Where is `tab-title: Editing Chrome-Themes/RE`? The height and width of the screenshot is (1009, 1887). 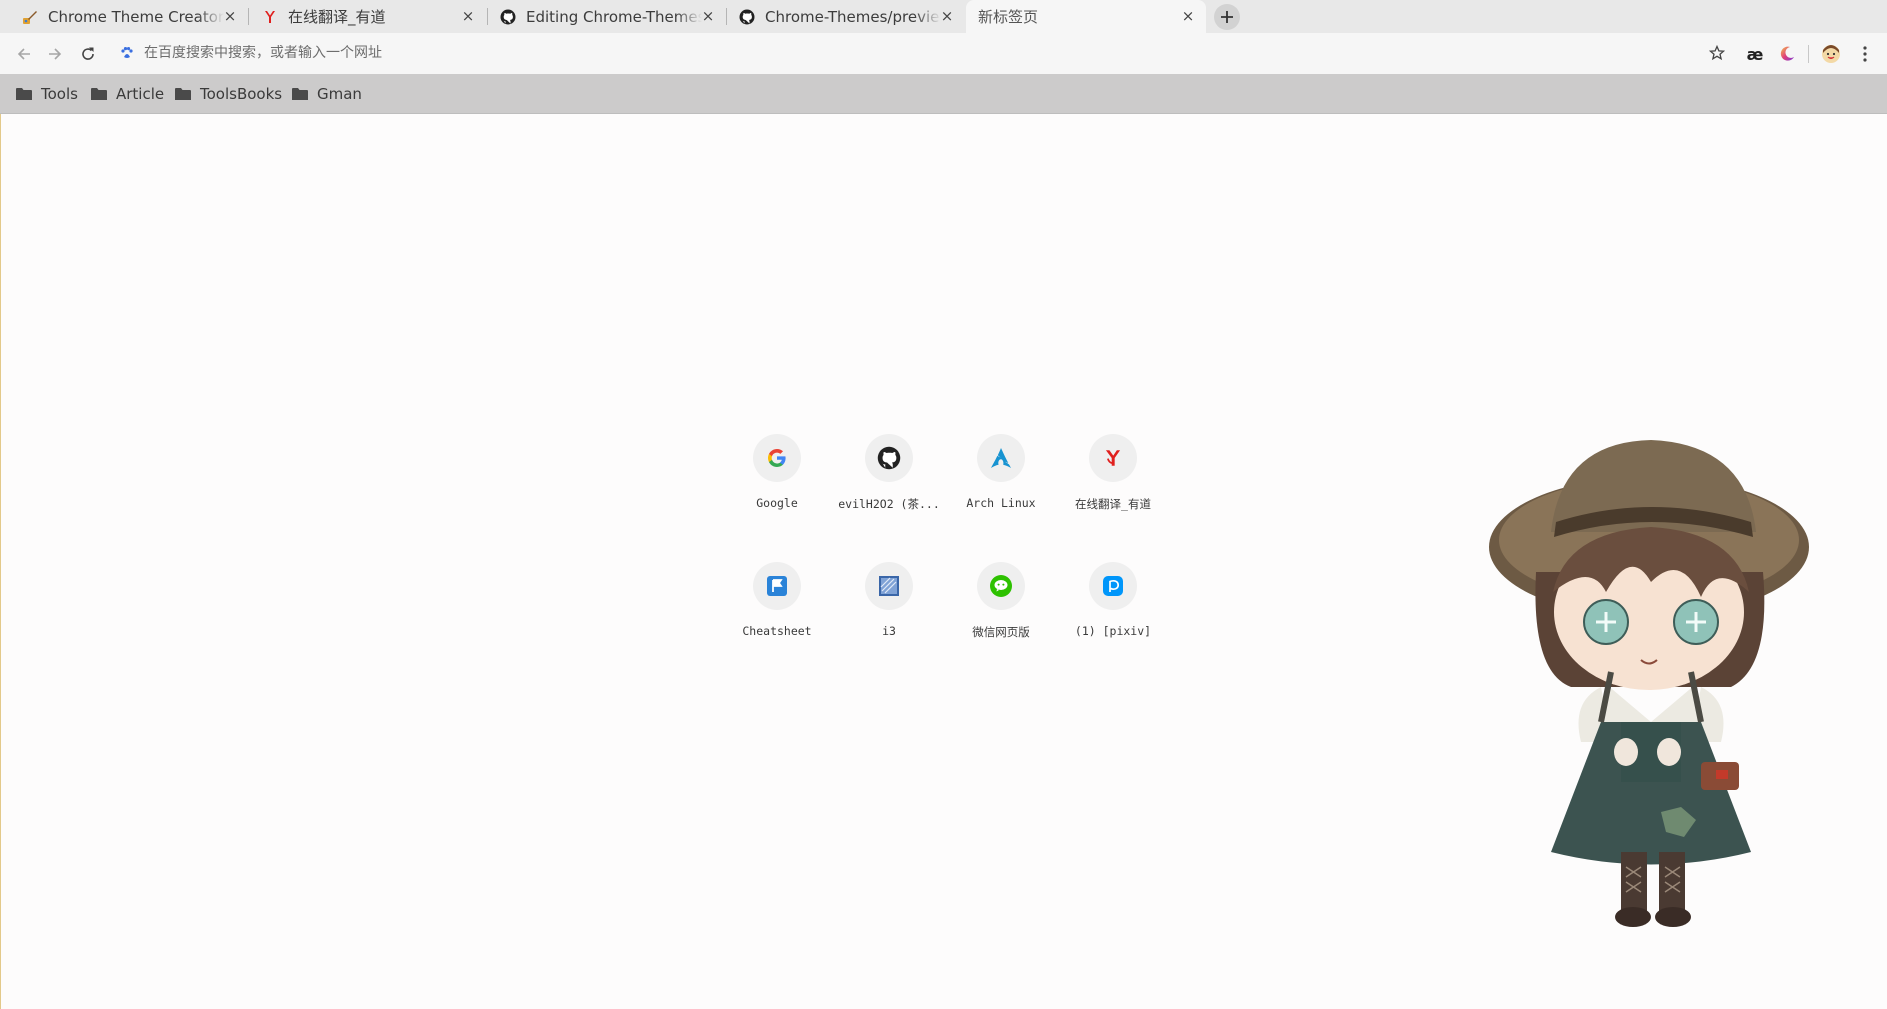 tab-title: Editing Chrome-Themes/RE is located at coordinates (614, 16).